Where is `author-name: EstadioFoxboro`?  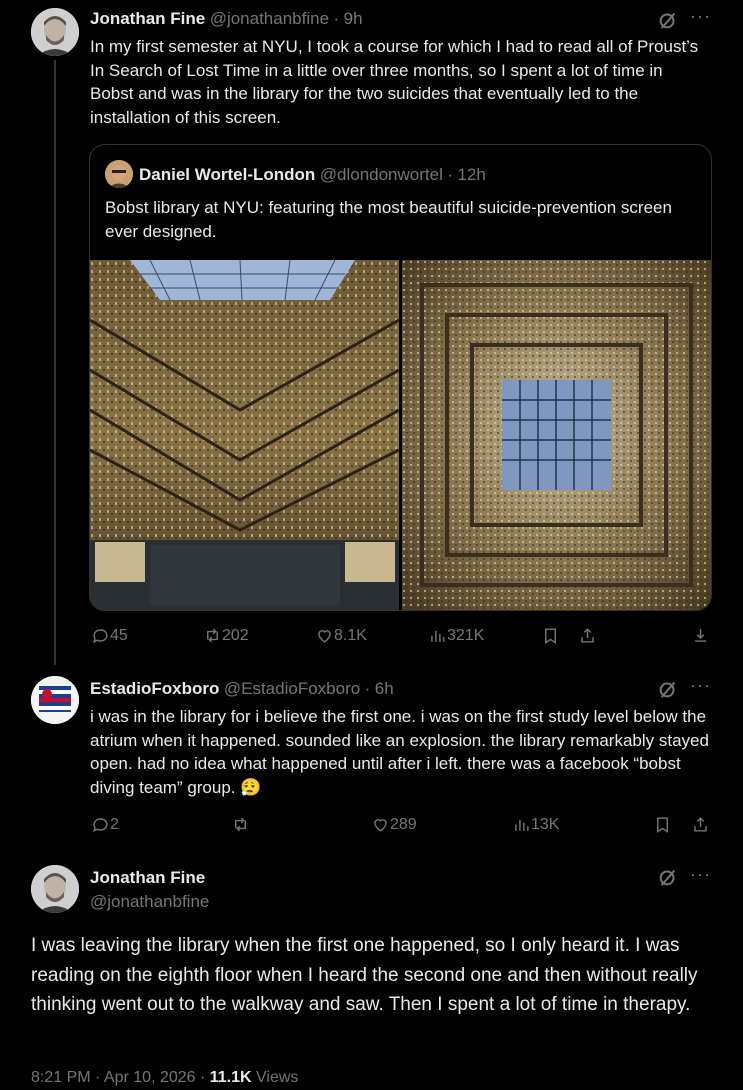 author-name: EstadioFoxboro is located at coordinates (154, 688).